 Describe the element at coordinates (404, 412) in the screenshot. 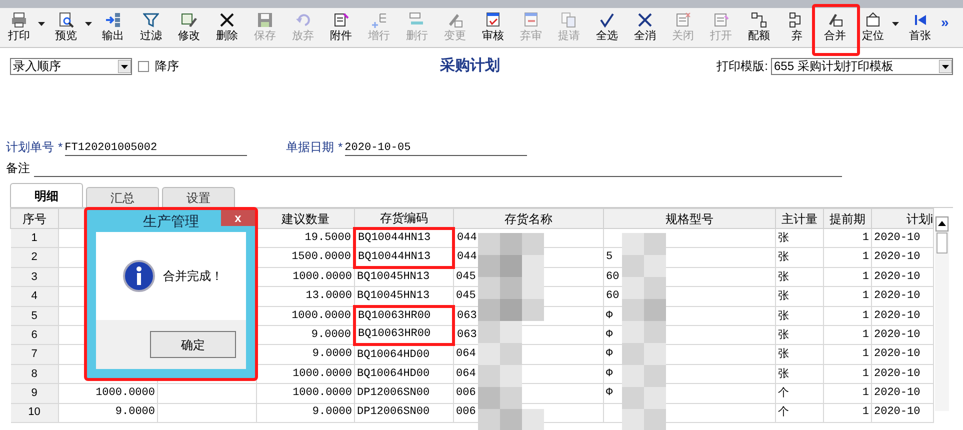

I see `table-cell: DP12006SN00` at that location.